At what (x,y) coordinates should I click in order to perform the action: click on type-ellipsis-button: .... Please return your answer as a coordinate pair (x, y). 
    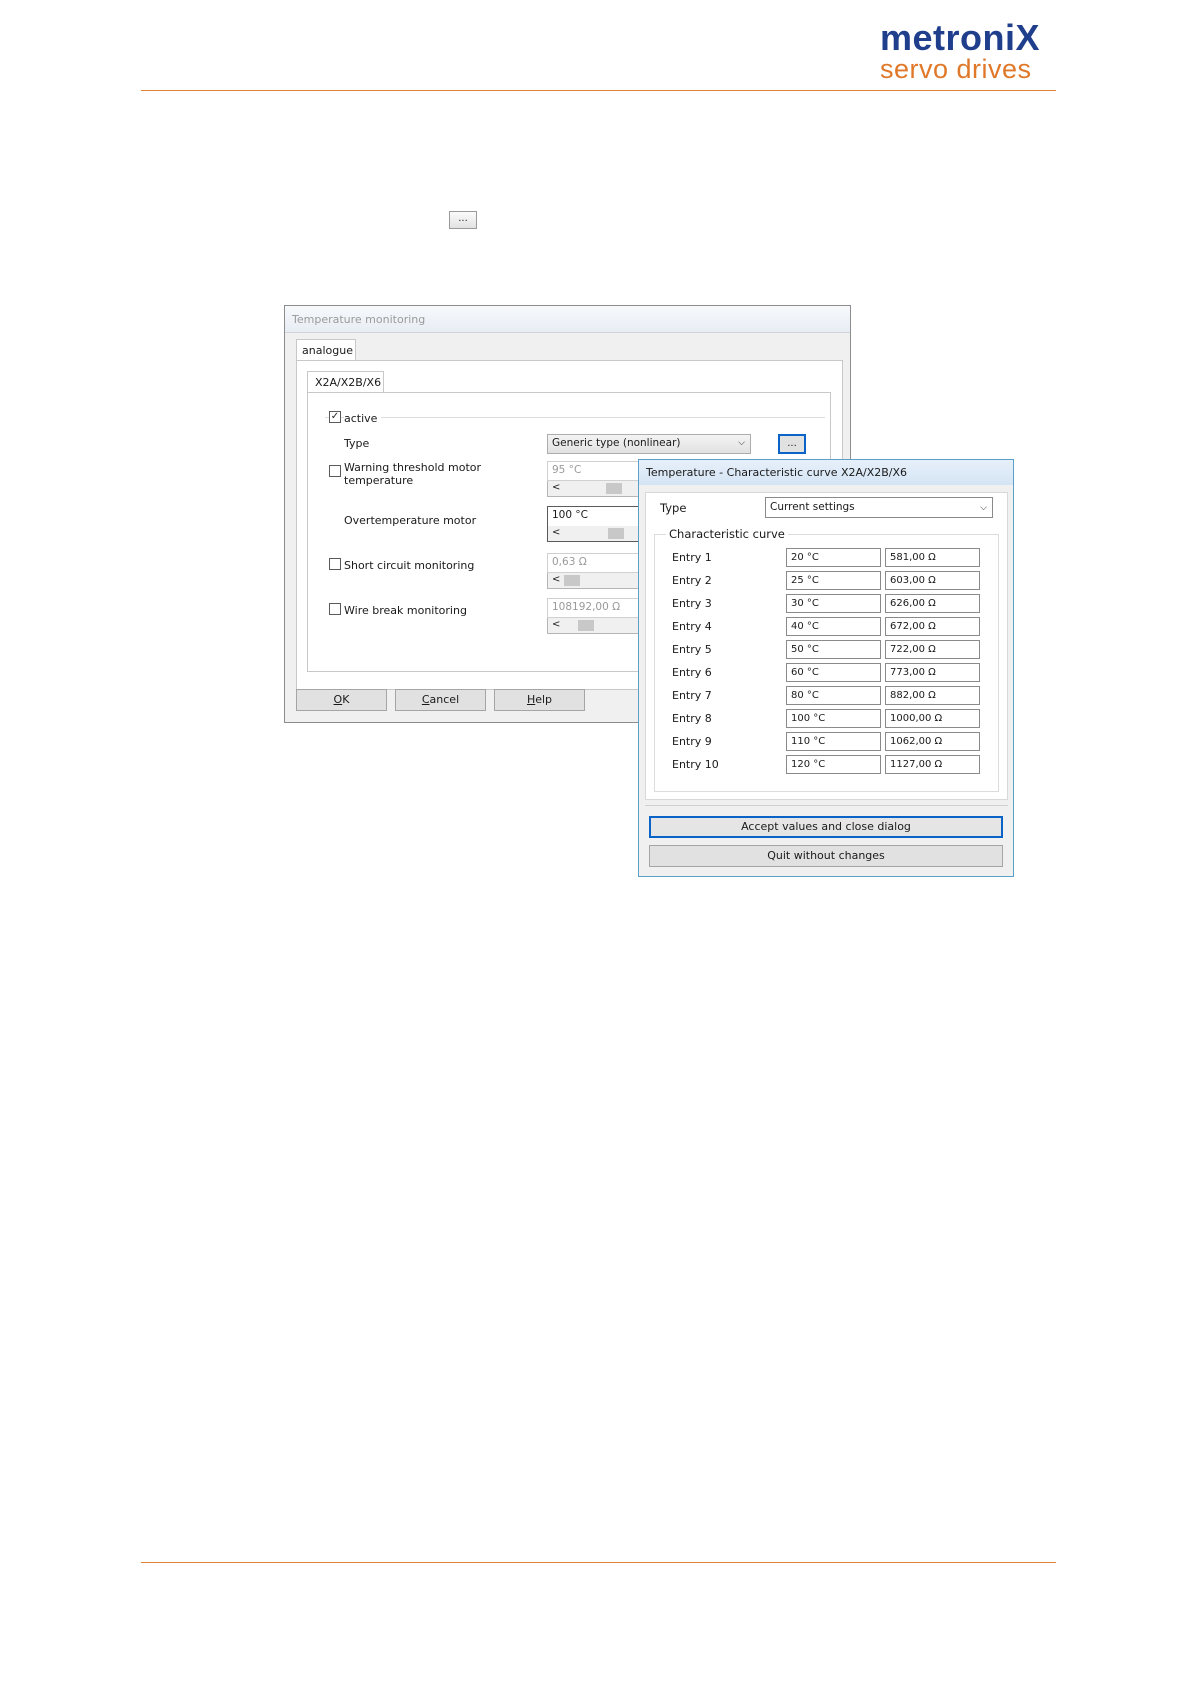
    Looking at the image, I should click on (792, 444).